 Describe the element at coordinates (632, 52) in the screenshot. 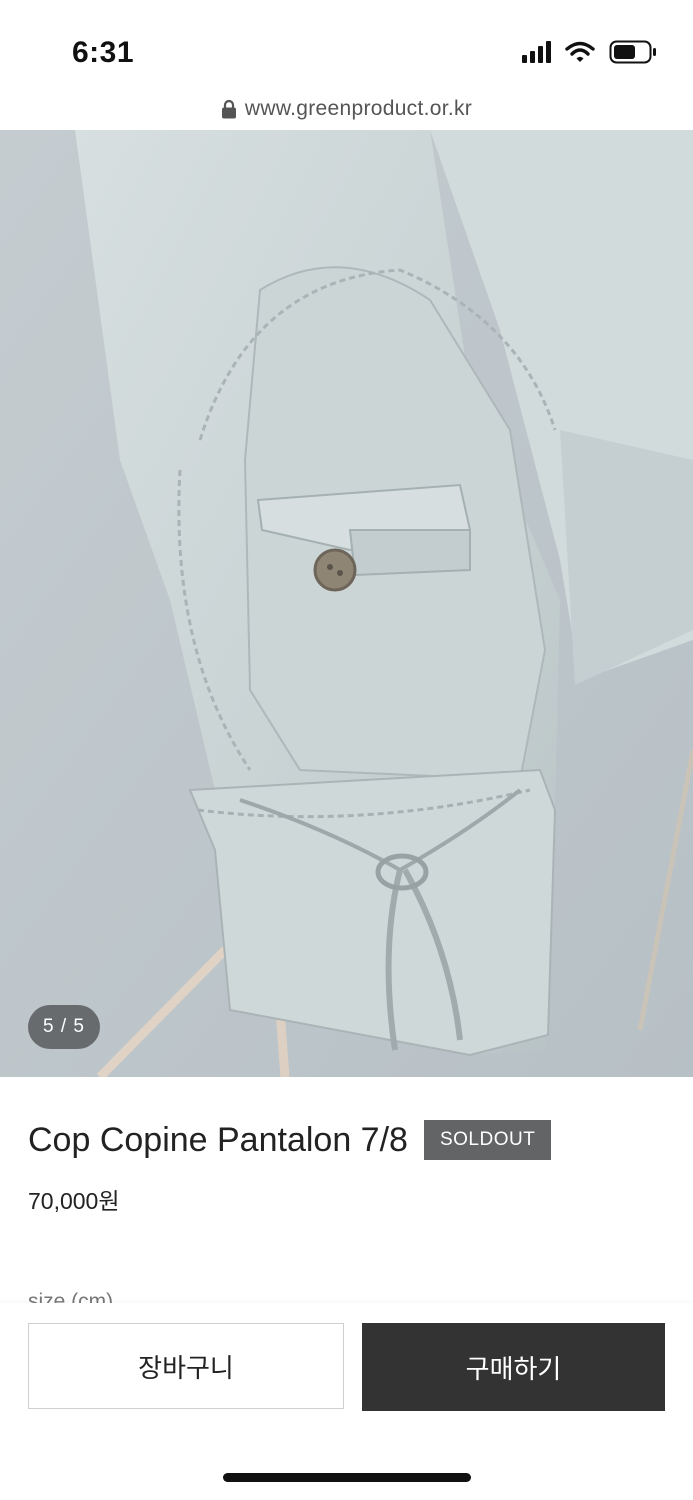

I see `battery-icon` at that location.